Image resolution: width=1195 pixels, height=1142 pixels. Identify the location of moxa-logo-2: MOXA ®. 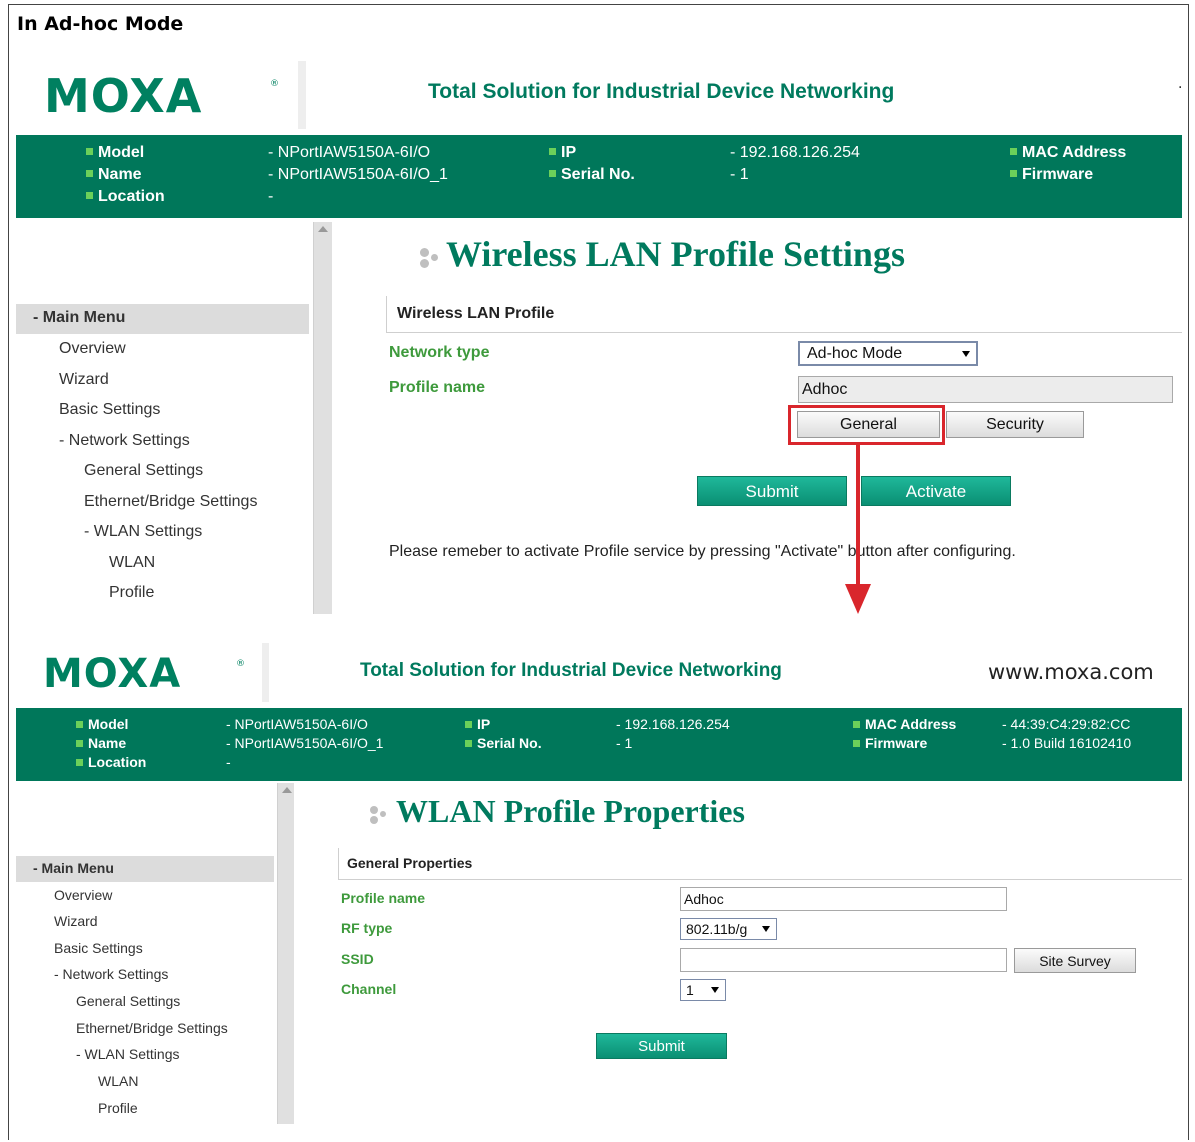
(143, 672).